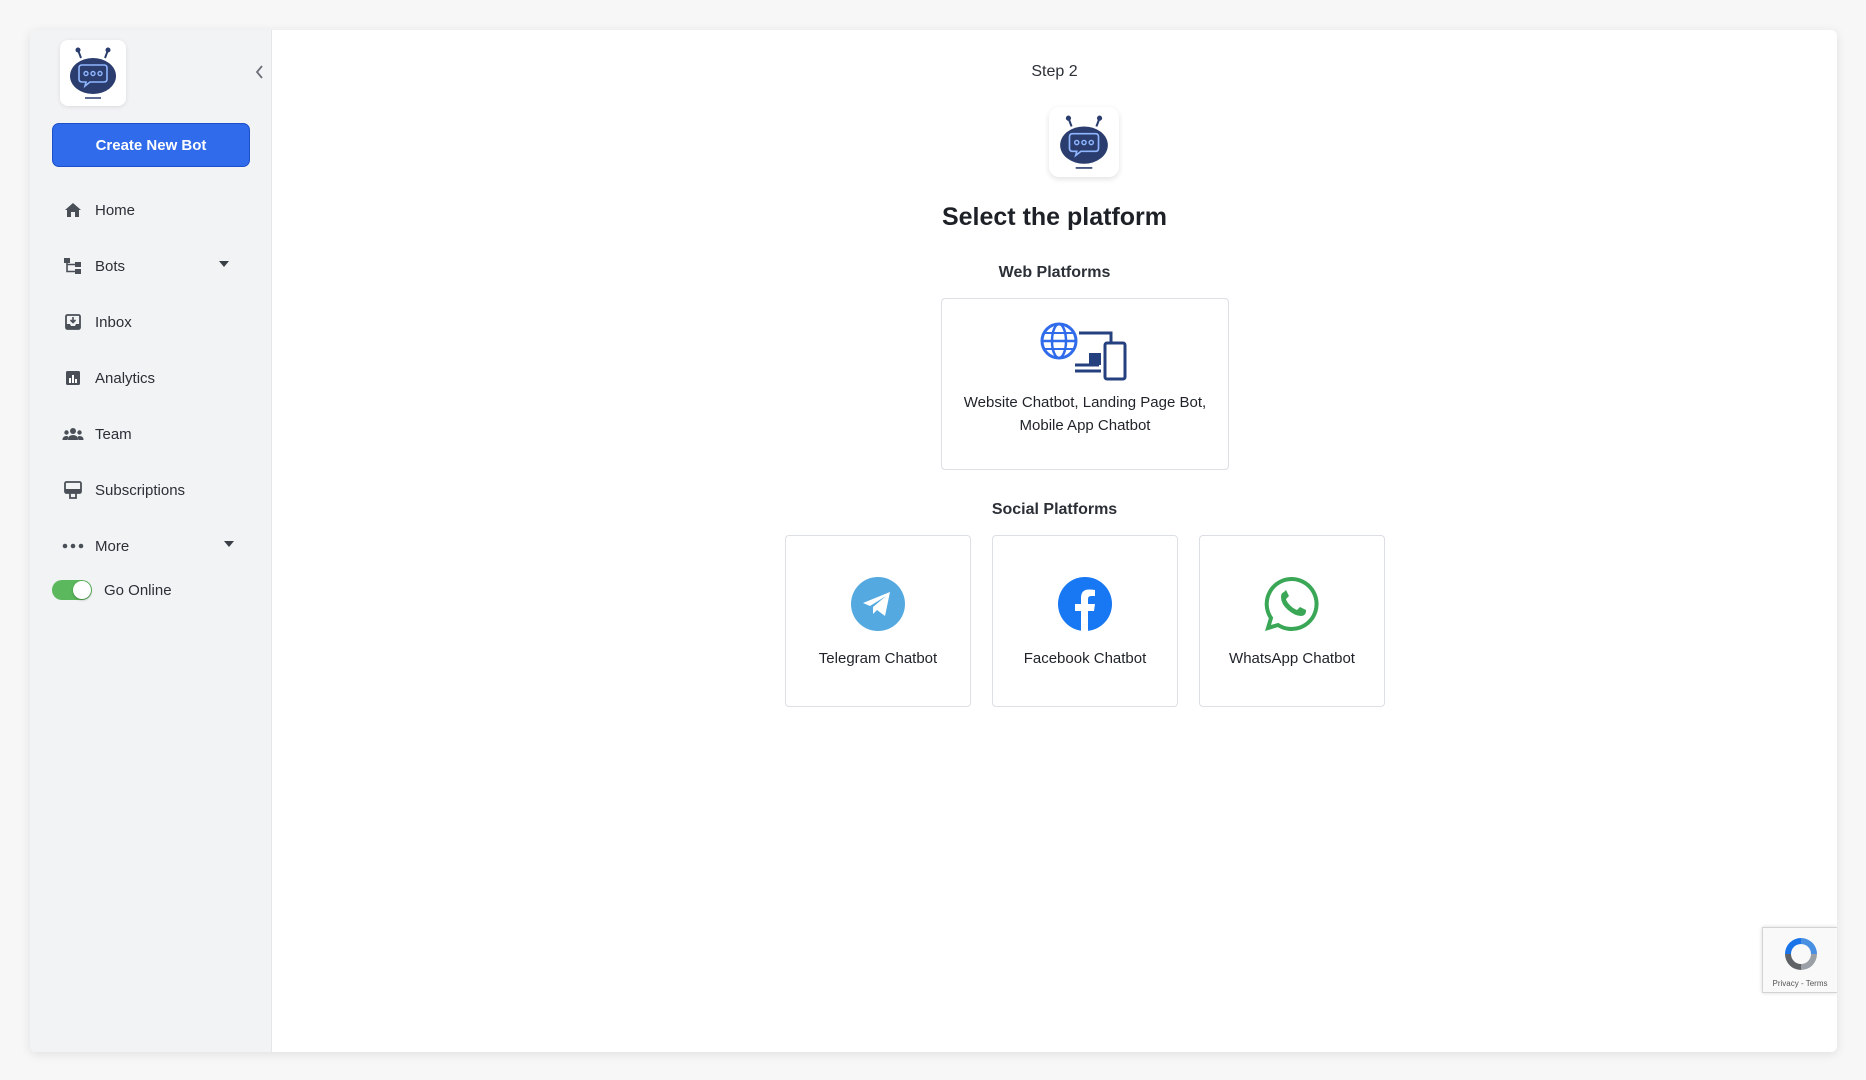 The width and height of the screenshot is (1866, 1080). What do you see at coordinates (110, 266) in the screenshot?
I see `sidebar-item-label: Bots` at bounding box center [110, 266].